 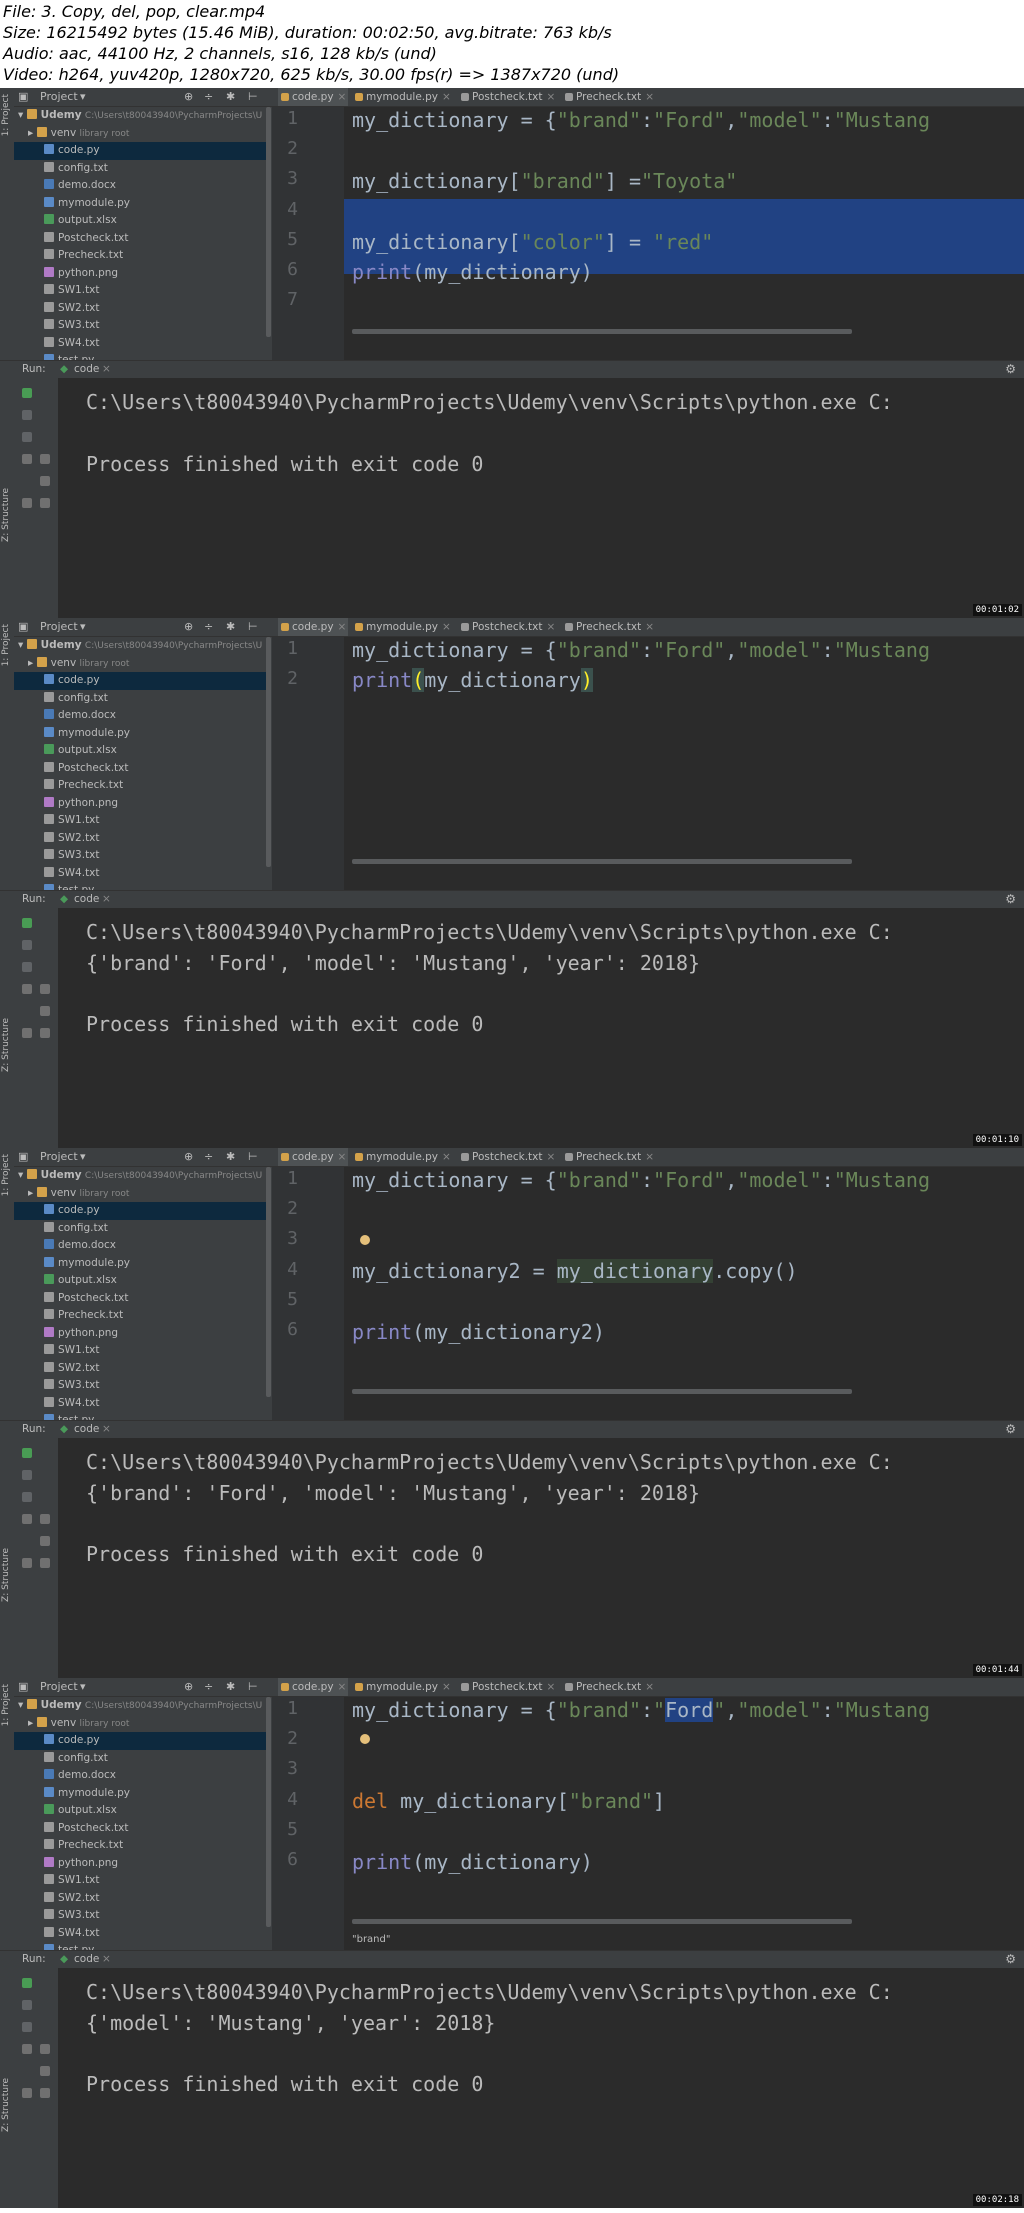 I want to click on sort-icon: ÷, so click(x=208, y=626).